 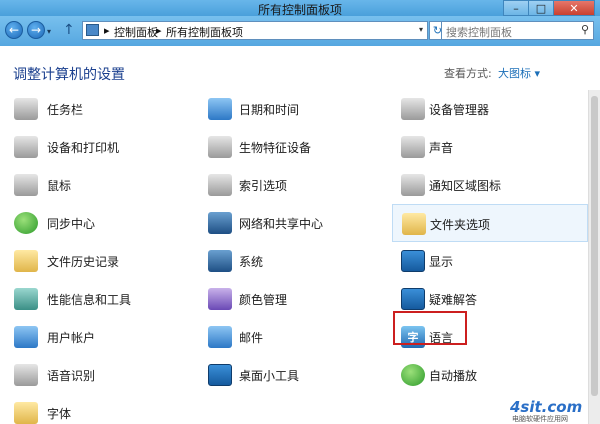 I want to click on close-button: ✕, so click(x=574, y=8).